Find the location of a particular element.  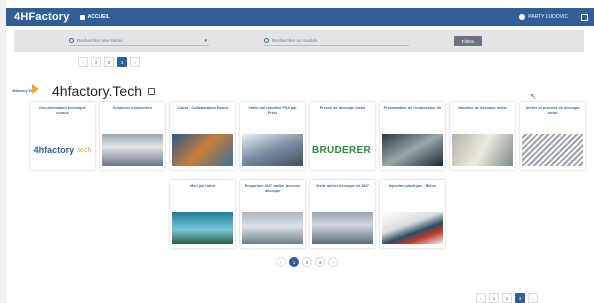

module-card-title: Mini jeu robot is located at coordinates (202, 186).